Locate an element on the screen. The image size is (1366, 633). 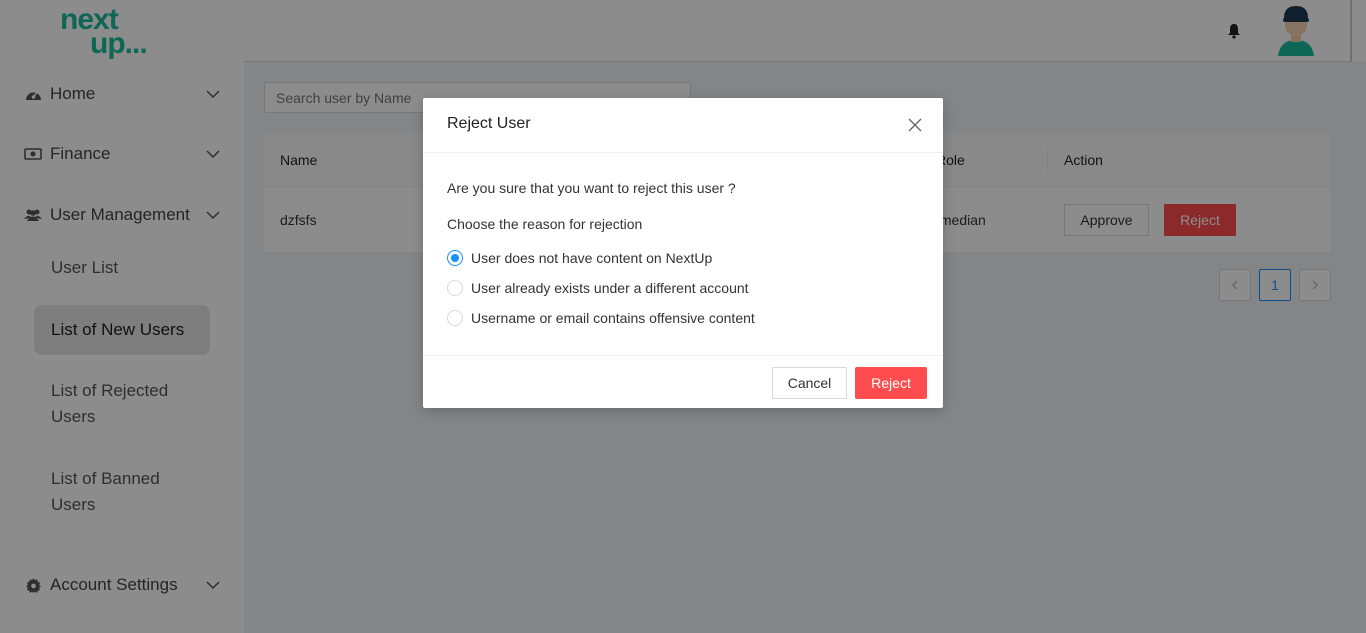
reason-option-label: User does not have content on NextUp is located at coordinates (592, 258).